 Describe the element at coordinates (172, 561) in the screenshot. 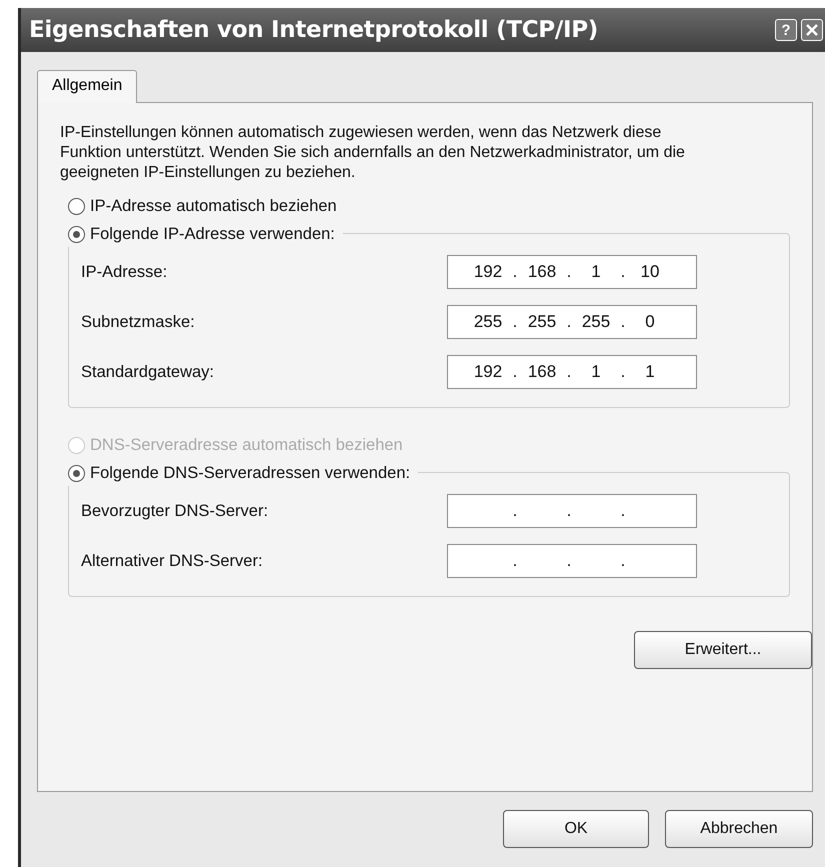

I see `field-label: Alternativer DNS-Server:` at that location.